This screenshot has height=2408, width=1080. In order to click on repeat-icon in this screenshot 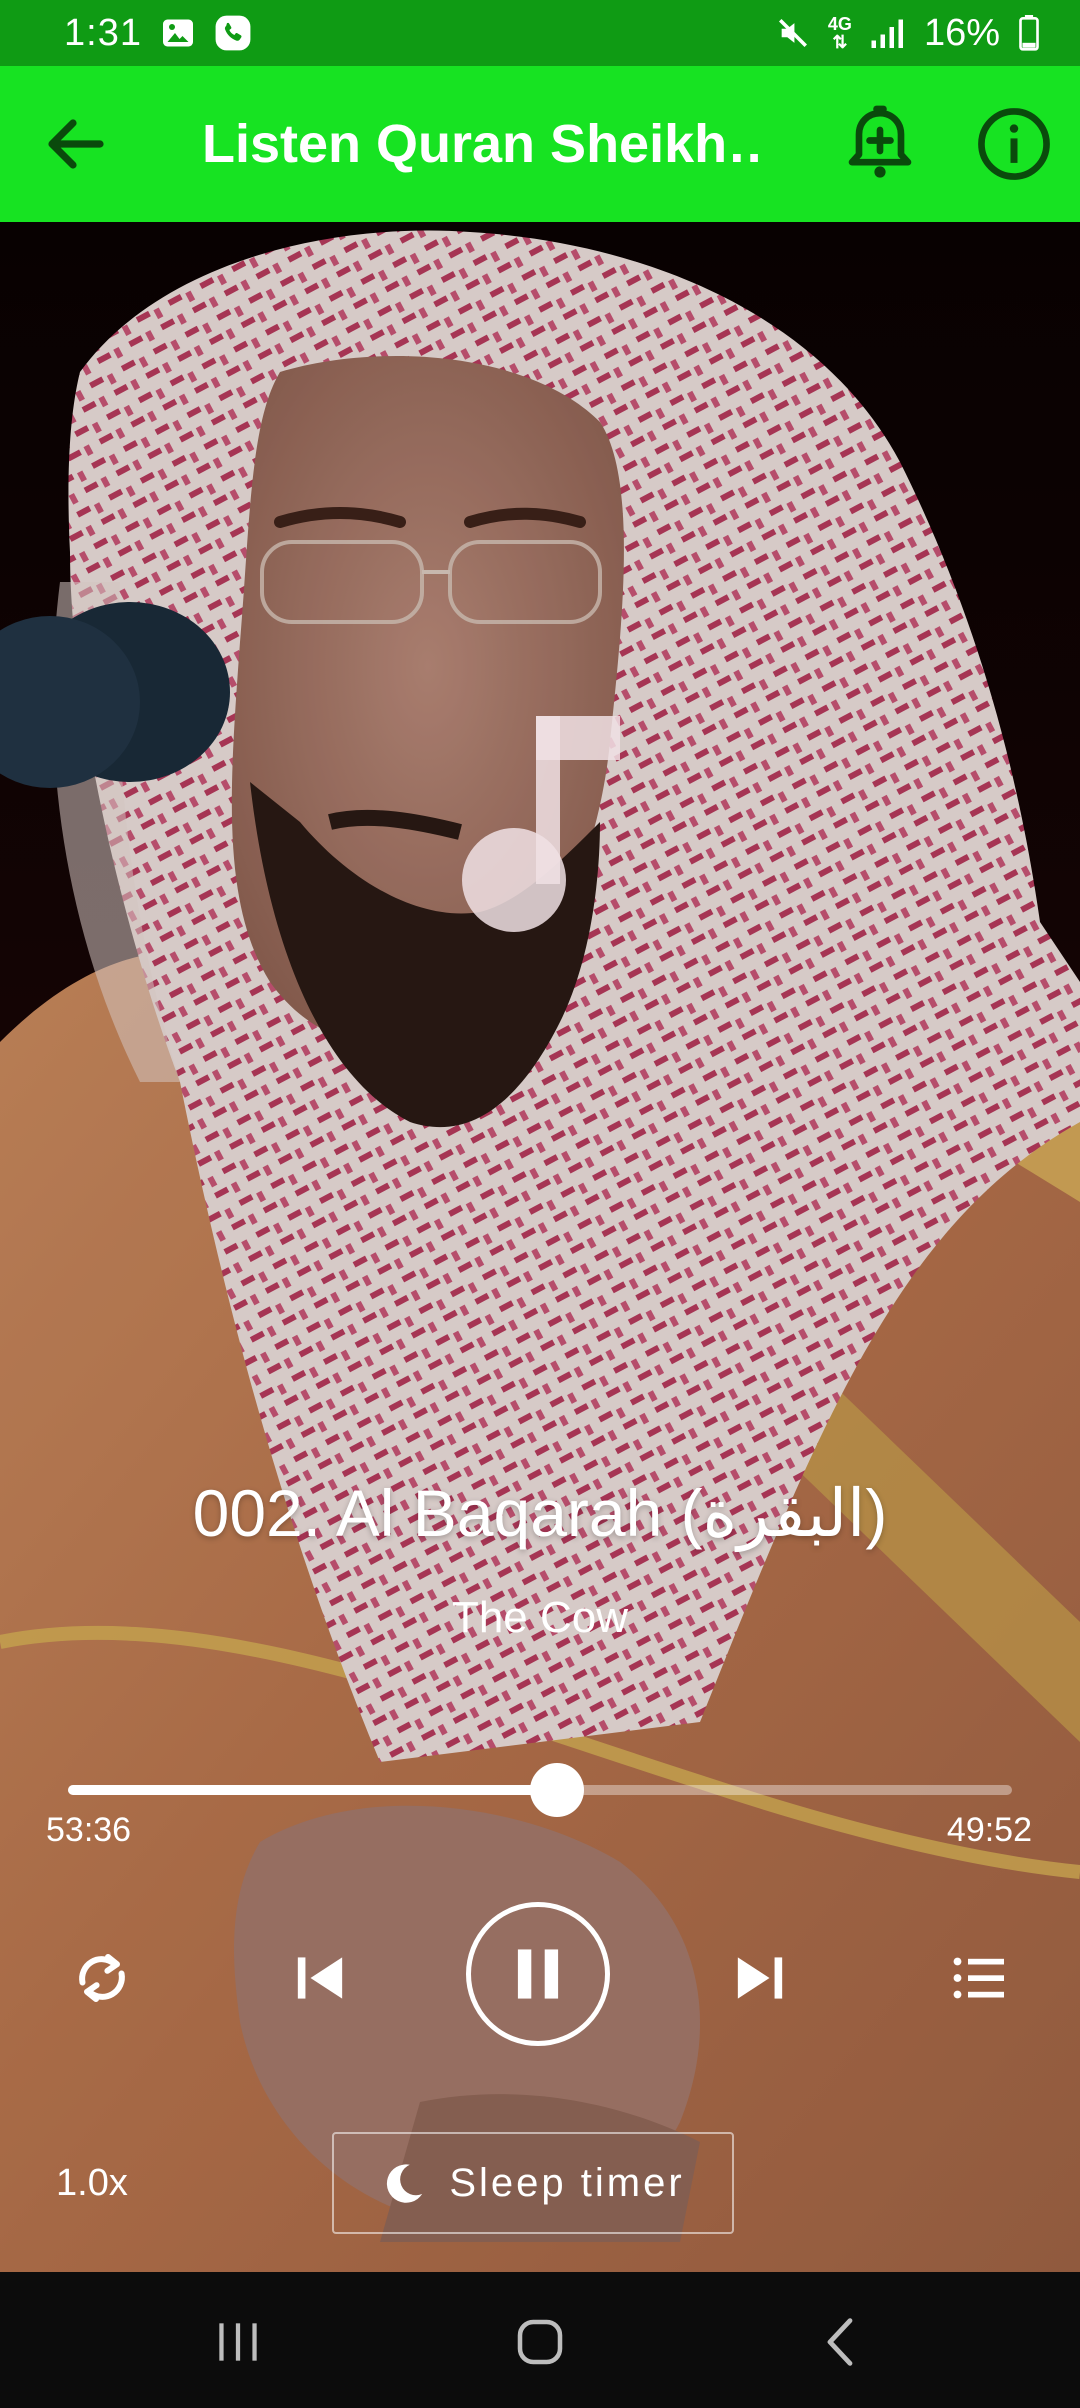, I will do `click(102, 1978)`.